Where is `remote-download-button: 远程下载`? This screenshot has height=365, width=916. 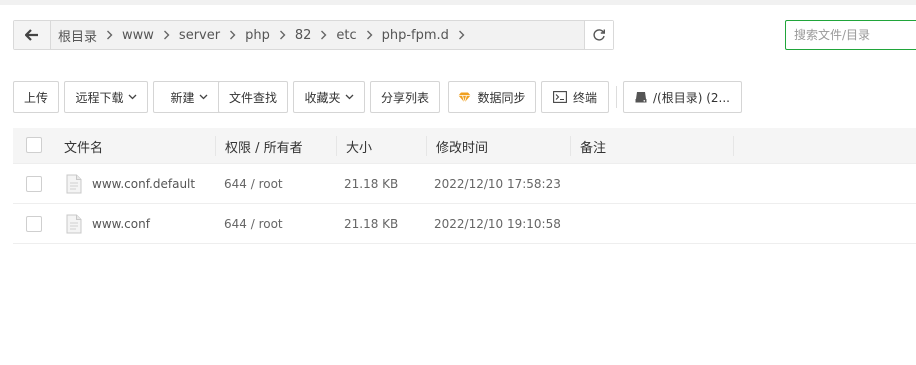
remote-download-button: 远程下载 is located at coordinates (106, 97).